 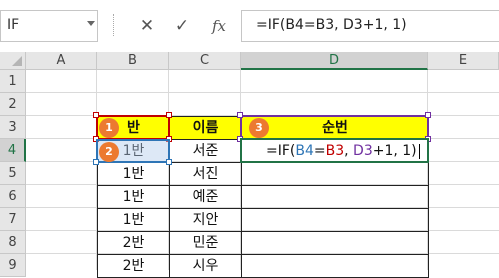 What do you see at coordinates (363, 151) in the screenshot?
I see `formula-ref-d3: D3` at bounding box center [363, 151].